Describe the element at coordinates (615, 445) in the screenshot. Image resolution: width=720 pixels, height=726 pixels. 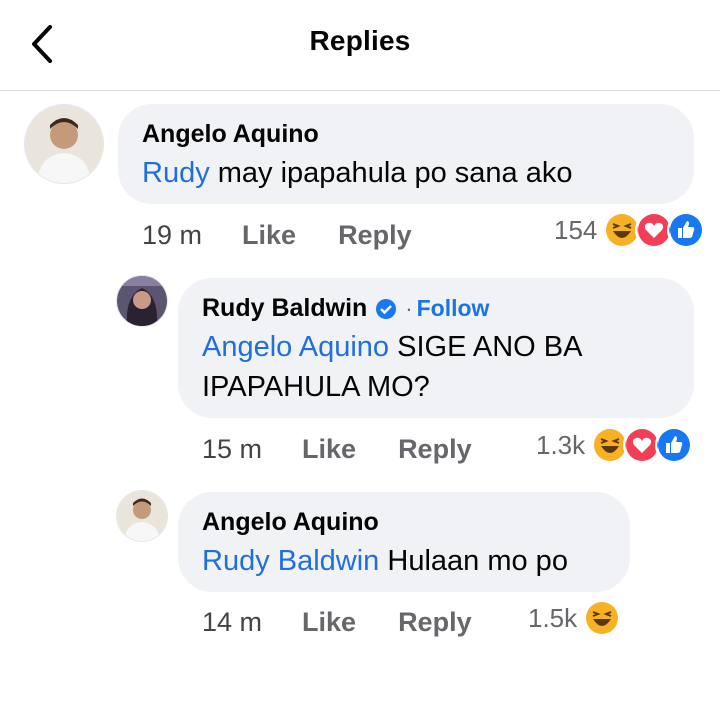
I see `reaction-summary: 1.3k` at that location.